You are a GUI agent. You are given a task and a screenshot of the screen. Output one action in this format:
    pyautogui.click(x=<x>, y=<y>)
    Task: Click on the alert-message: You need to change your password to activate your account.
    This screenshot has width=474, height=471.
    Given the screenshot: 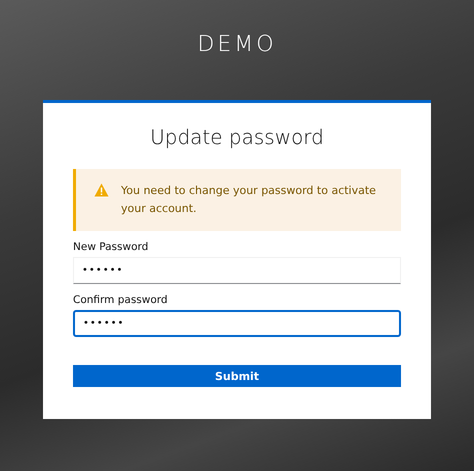 What is the action you would take?
    pyautogui.click(x=249, y=200)
    